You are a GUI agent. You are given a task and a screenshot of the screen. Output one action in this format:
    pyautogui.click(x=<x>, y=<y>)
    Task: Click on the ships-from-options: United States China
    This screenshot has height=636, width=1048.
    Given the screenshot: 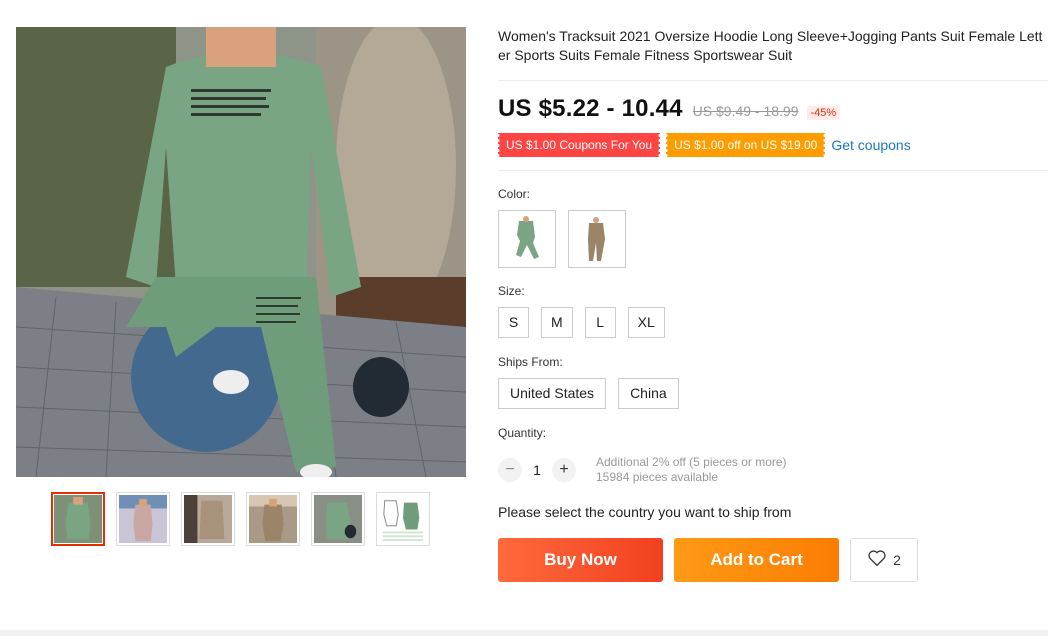 What is the action you would take?
    pyautogui.click(x=588, y=393)
    